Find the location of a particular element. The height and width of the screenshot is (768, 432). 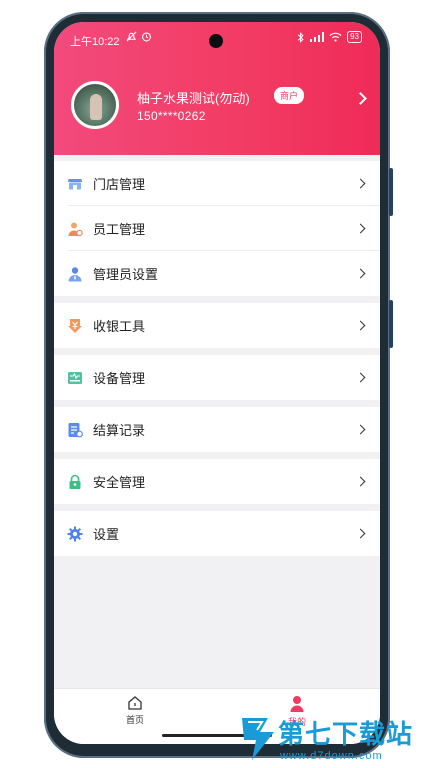

avatar is located at coordinates (95, 105).